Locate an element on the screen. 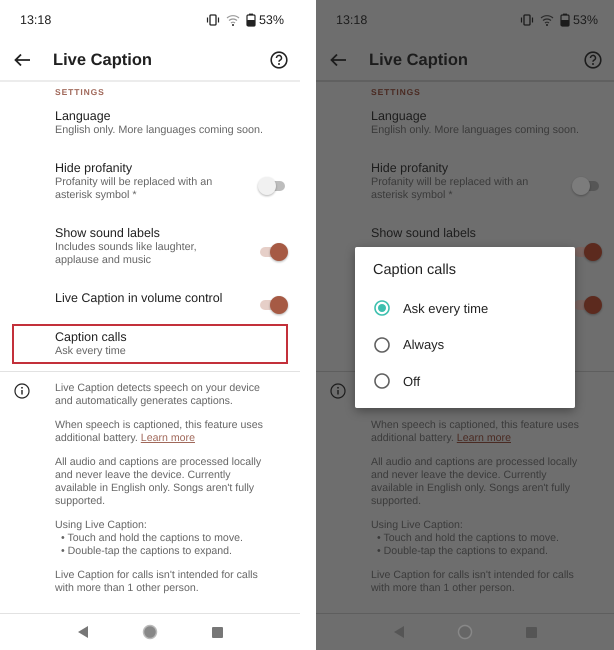 The width and height of the screenshot is (614, 650). info-text: Live Caption detects speech on your device and automatically generates captions. is located at coordinates (158, 395).